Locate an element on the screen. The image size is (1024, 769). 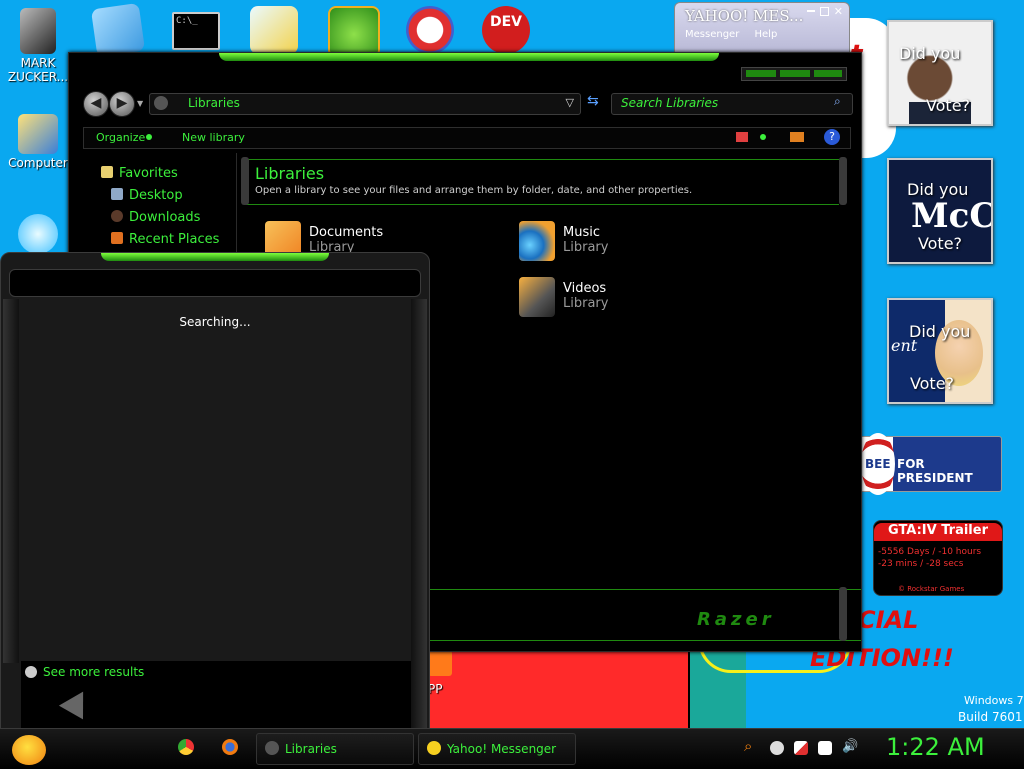
window-accent-tab is located at coordinates (469, 57).